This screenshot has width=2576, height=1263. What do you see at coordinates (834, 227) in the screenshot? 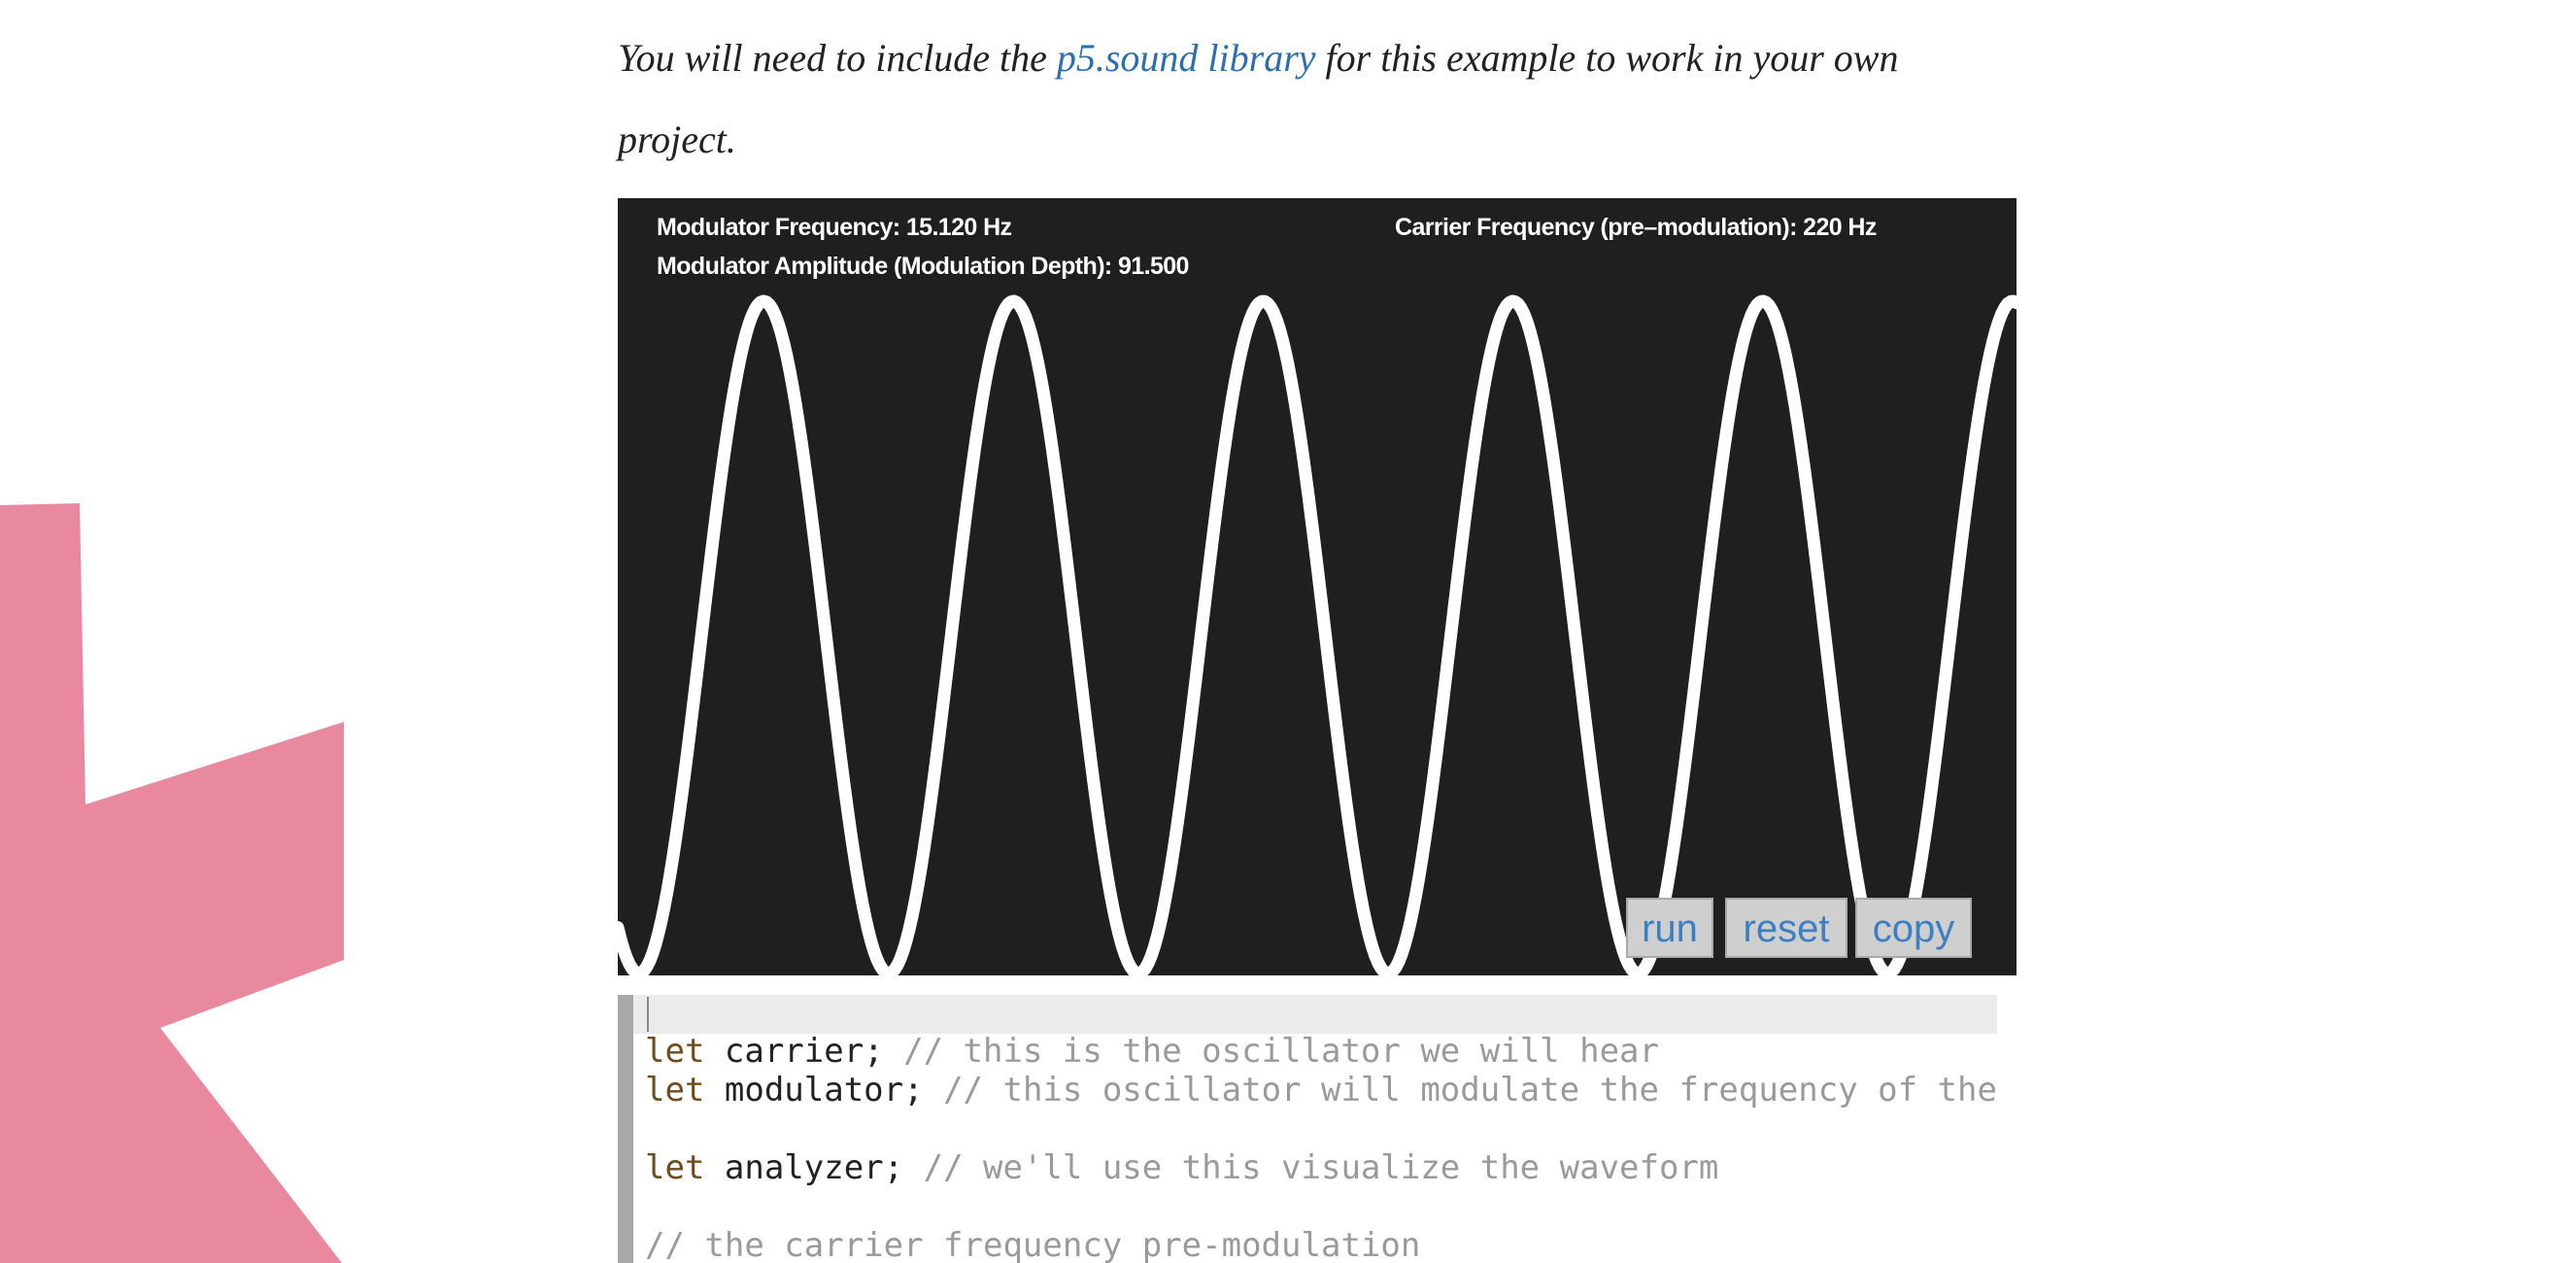
I see `modulator-frequency-readout: Modulator Frequency: 15.120 Hz` at bounding box center [834, 227].